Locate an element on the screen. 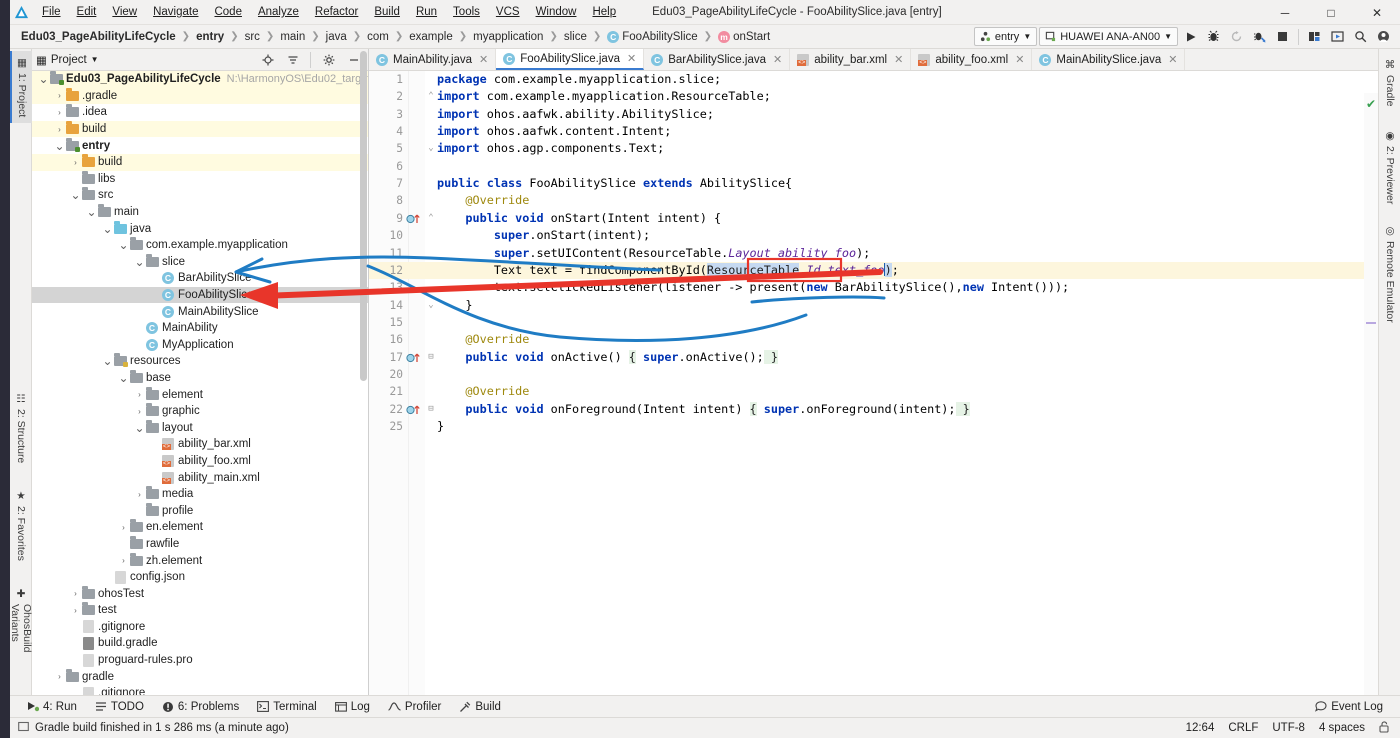 The width and height of the screenshot is (1400, 738). code-line-6: 6 is located at coordinates (873, 166).